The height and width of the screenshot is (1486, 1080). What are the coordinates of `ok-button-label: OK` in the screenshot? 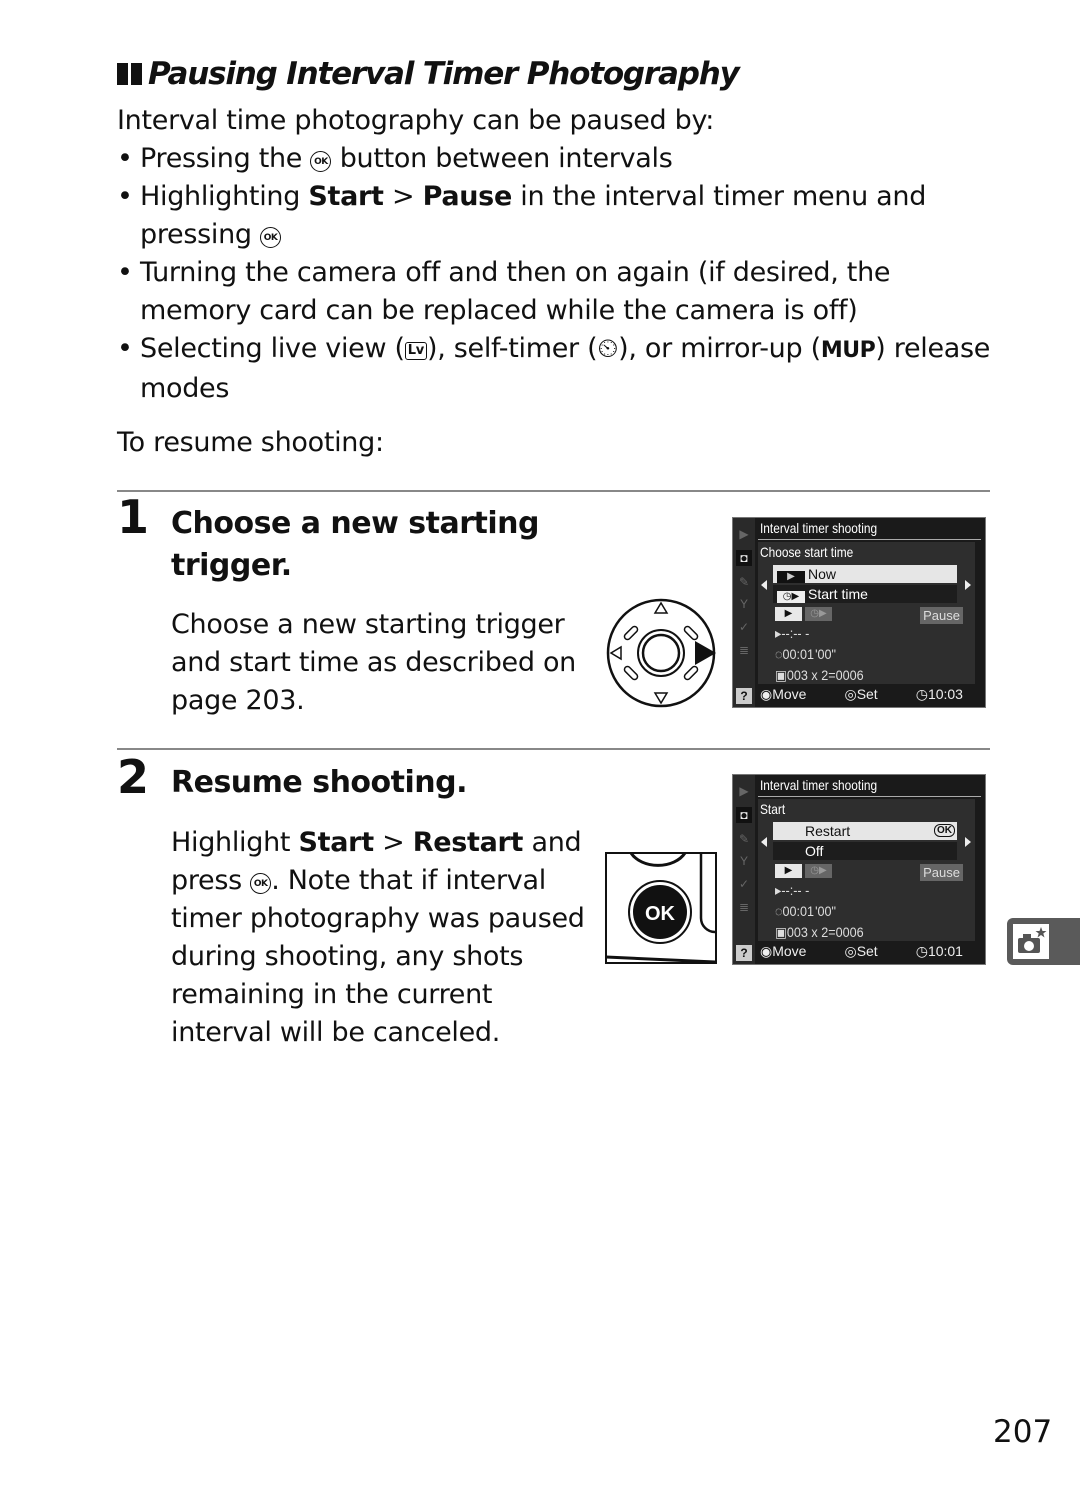 It's located at (660, 914).